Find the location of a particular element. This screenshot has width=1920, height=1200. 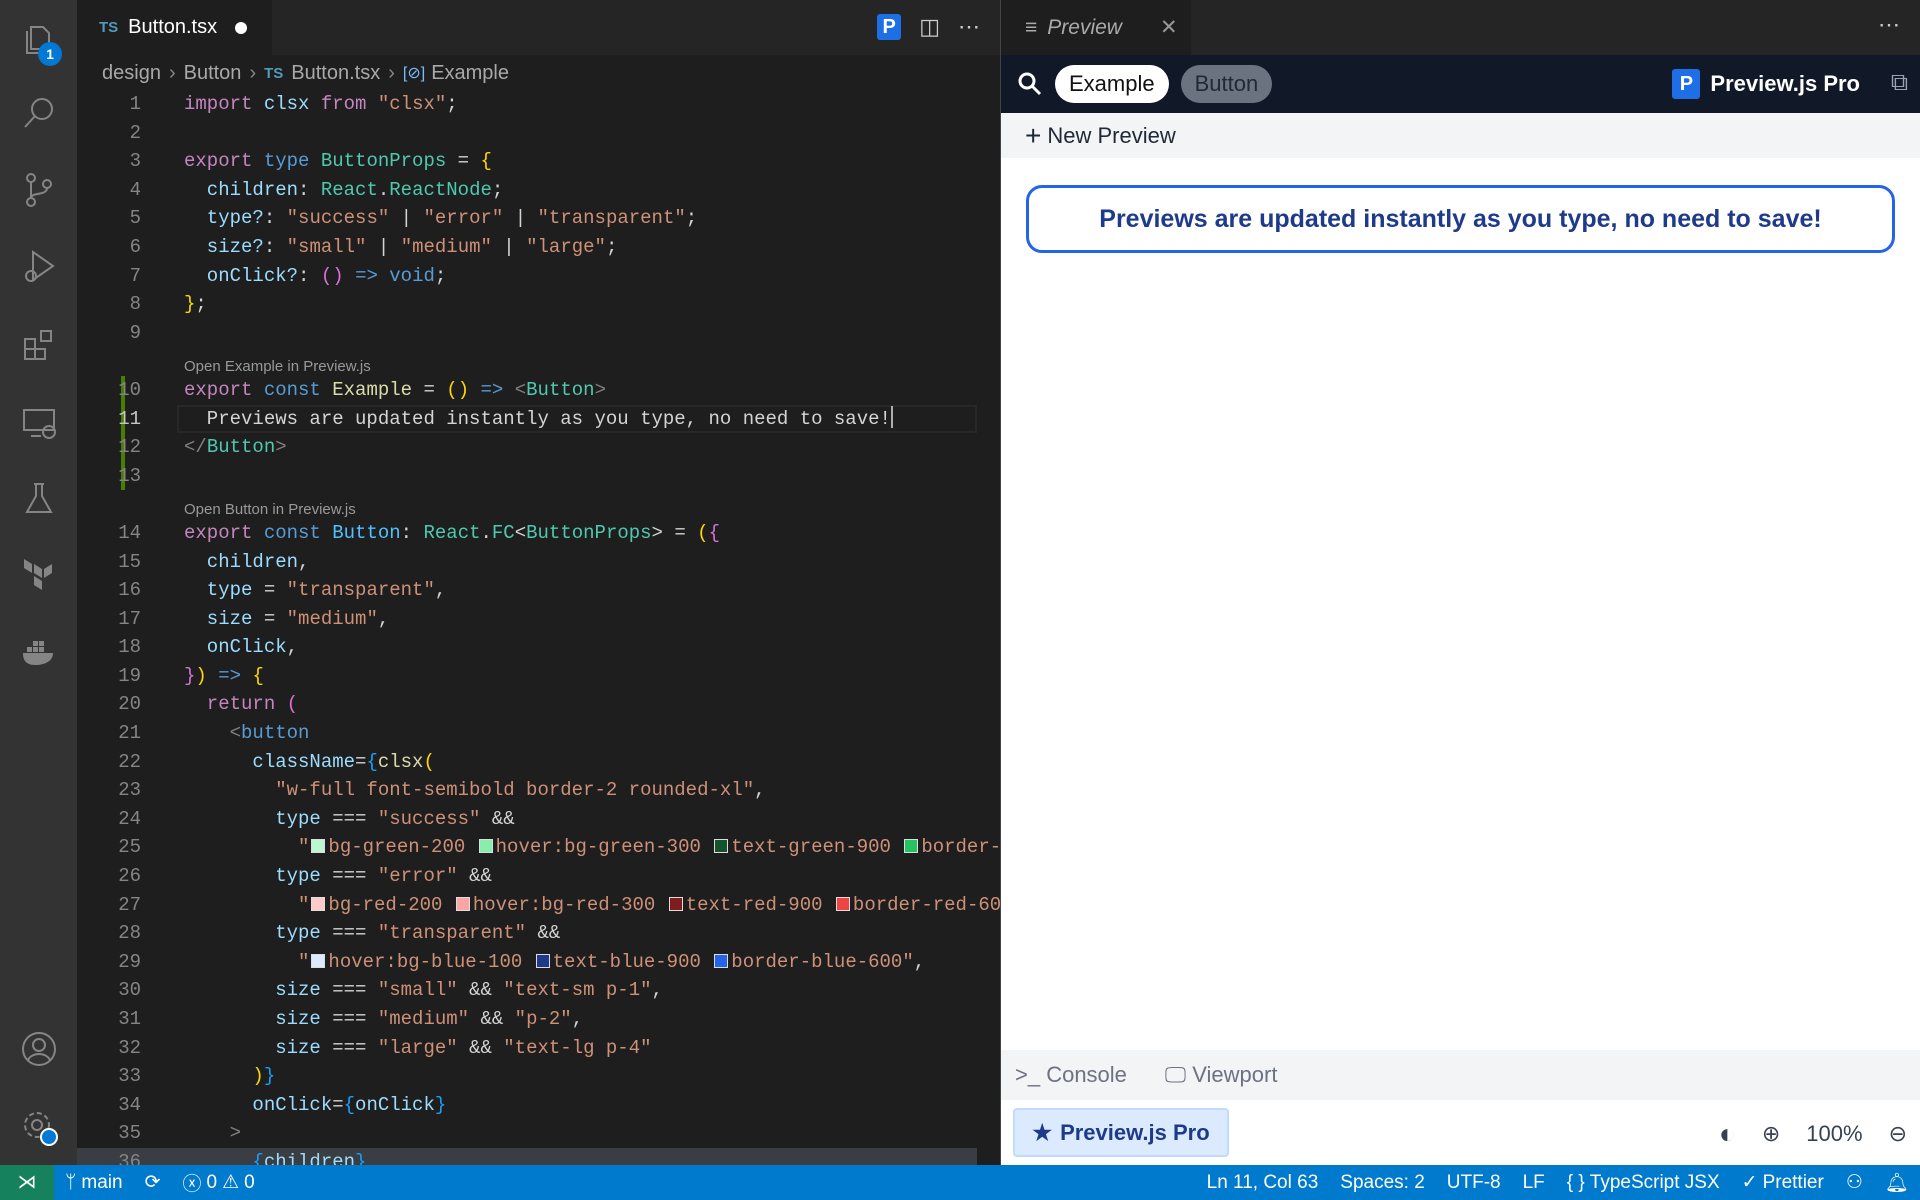

code-token: () is located at coordinates (332, 275).